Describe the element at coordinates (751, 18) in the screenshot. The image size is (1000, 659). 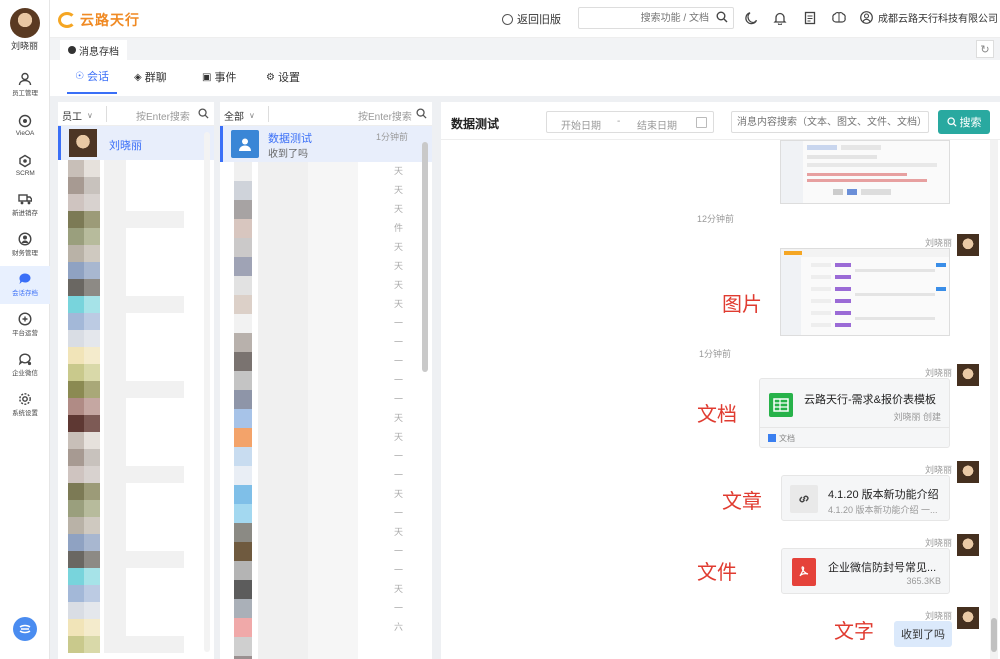
I see `moon-icon` at that location.